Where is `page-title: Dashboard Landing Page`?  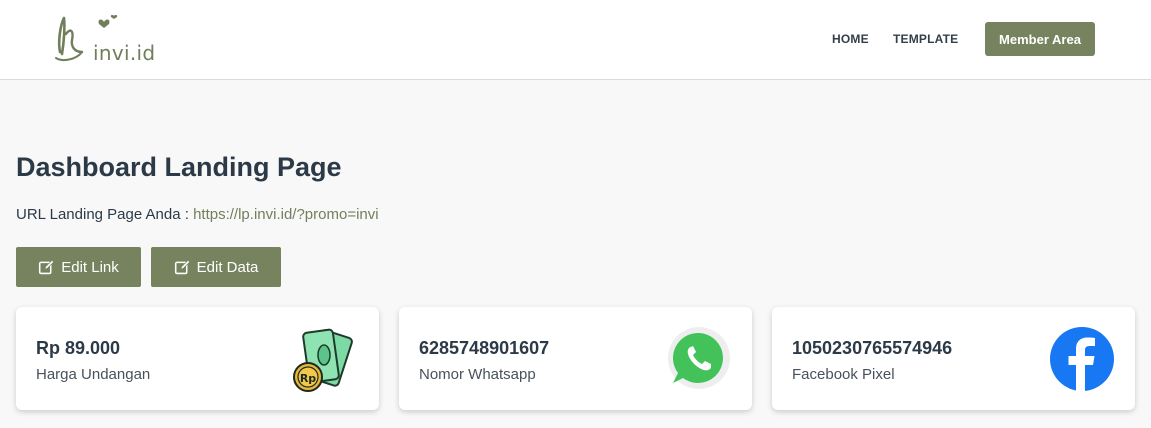
page-title: Dashboard Landing Page is located at coordinates (179, 167).